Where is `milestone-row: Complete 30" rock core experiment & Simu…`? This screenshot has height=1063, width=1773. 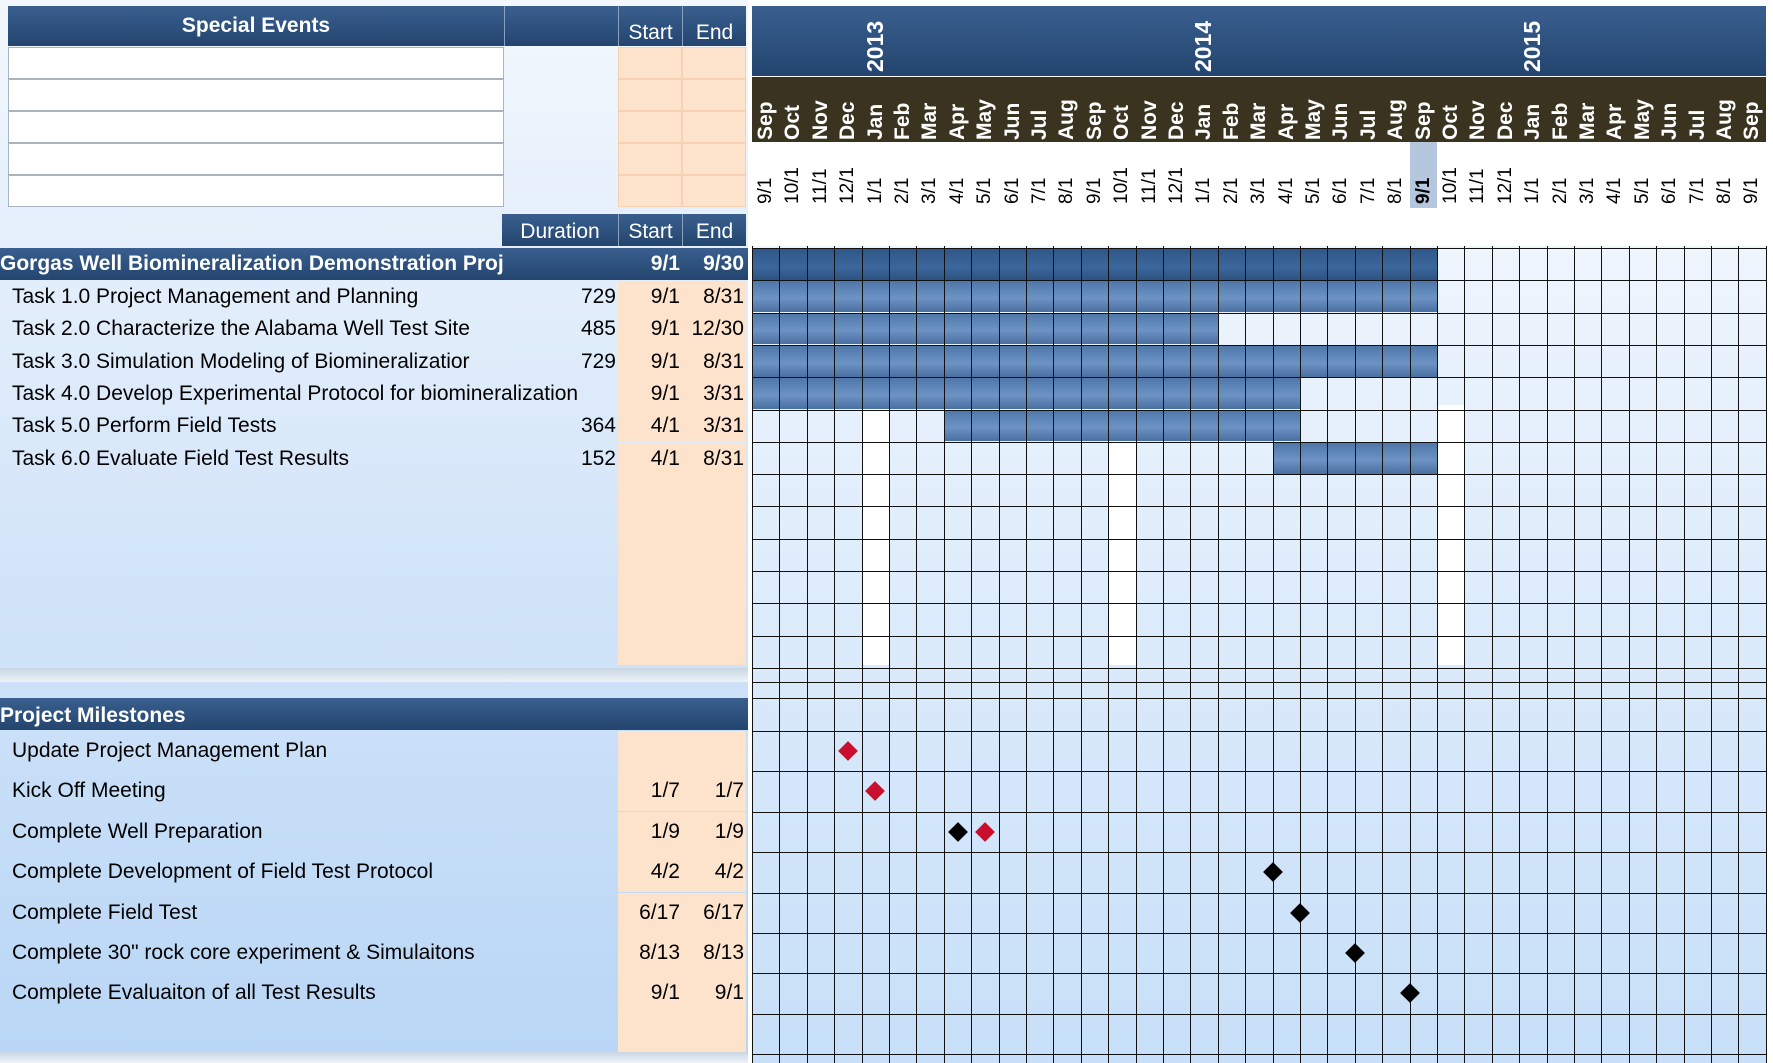 milestone-row: Complete 30" rock core experiment & Simu… is located at coordinates (374, 953).